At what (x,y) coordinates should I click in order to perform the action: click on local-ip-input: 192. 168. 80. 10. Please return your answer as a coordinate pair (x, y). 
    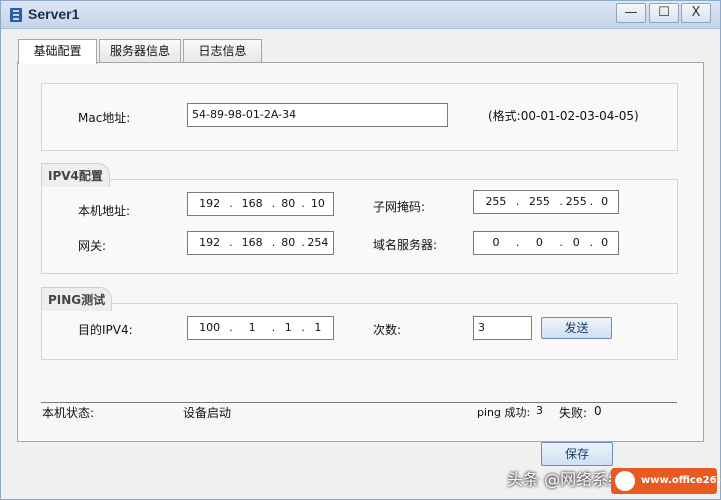
    Looking at the image, I should click on (260, 204).